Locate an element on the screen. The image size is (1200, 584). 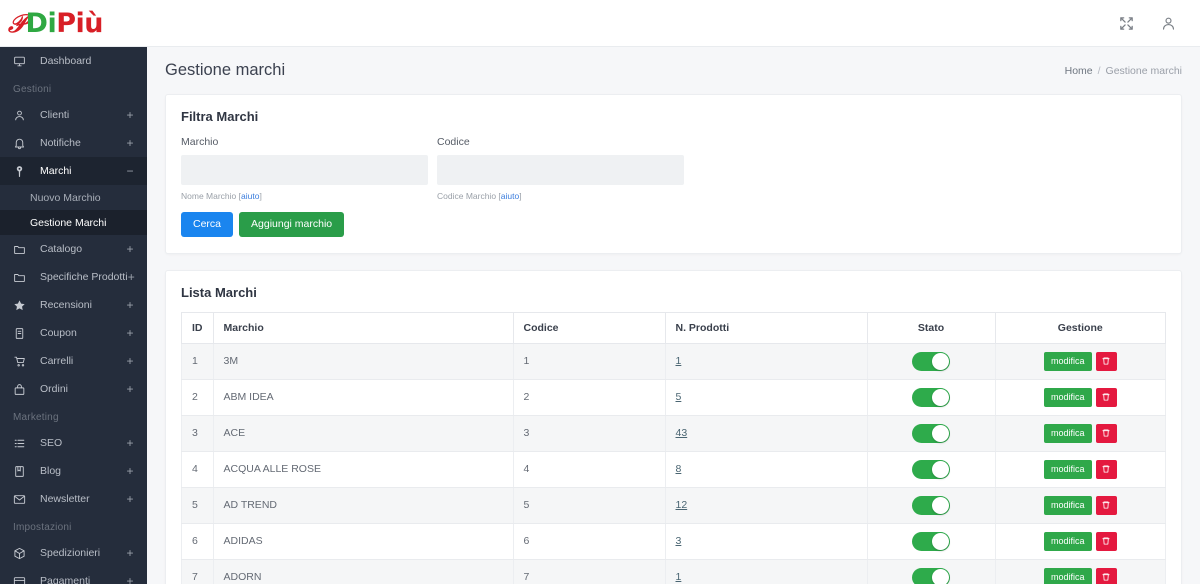
sidebar-item-catalogo: Catalogo + is located at coordinates (73, 249).